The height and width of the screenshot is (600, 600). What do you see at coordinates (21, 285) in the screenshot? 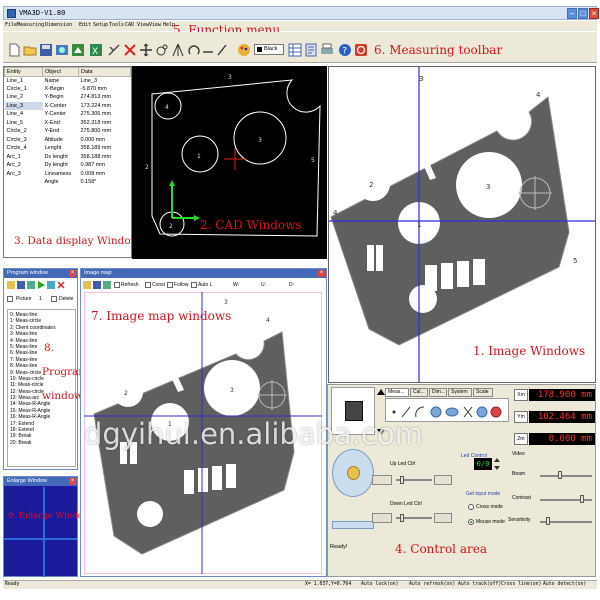
I see `program-save-icon` at bounding box center [21, 285].